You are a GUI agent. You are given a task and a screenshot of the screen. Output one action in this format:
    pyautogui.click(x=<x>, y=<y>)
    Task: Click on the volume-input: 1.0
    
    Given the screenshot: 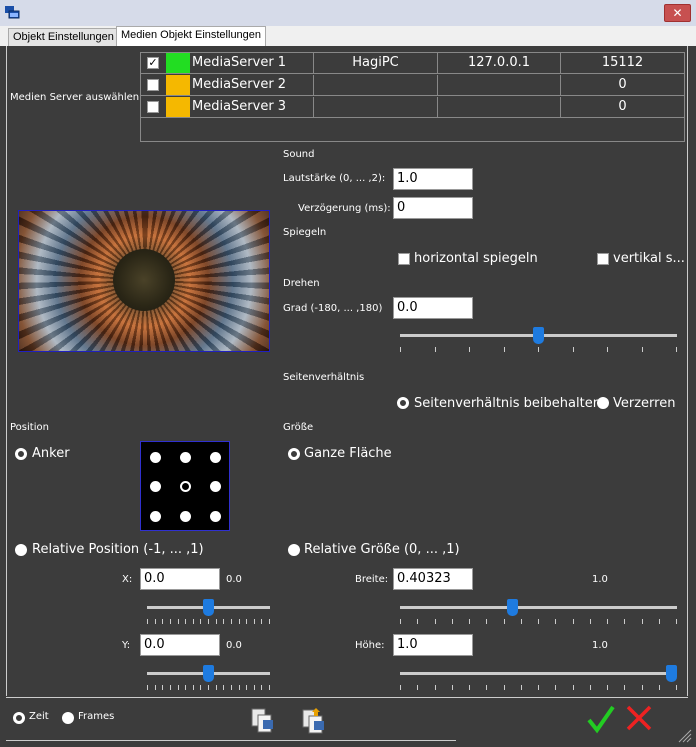 What is the action you would take?
    pyautogui.click(x=433, y=179)
    